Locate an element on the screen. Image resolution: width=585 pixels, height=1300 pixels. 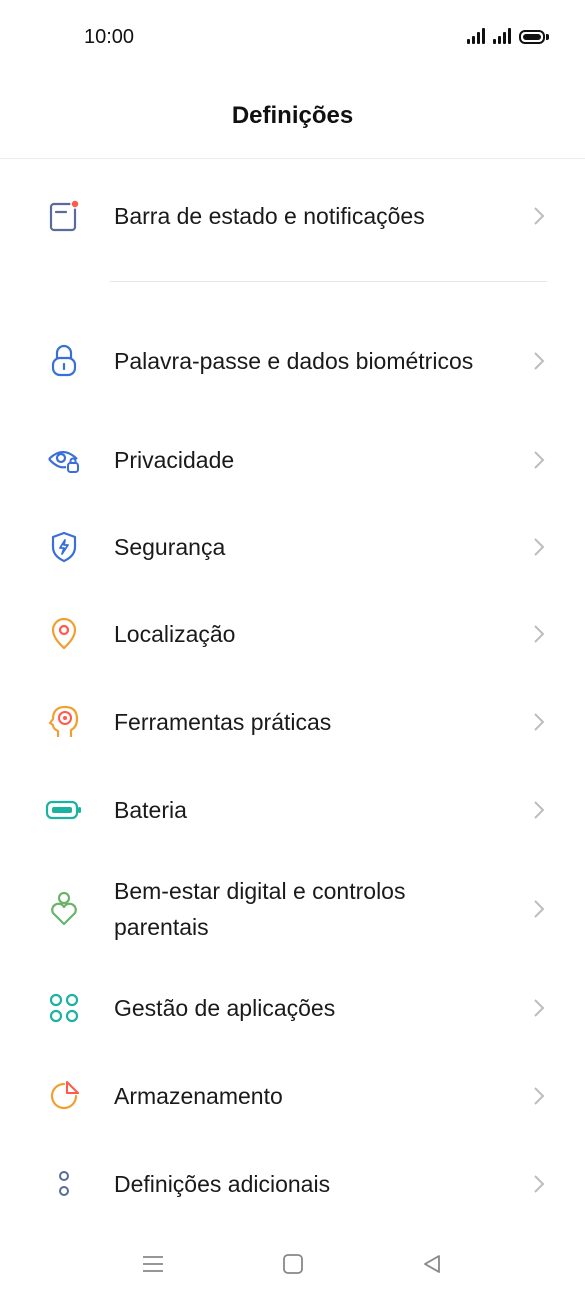
navigation-bar is located at coordinates (292, 1264).